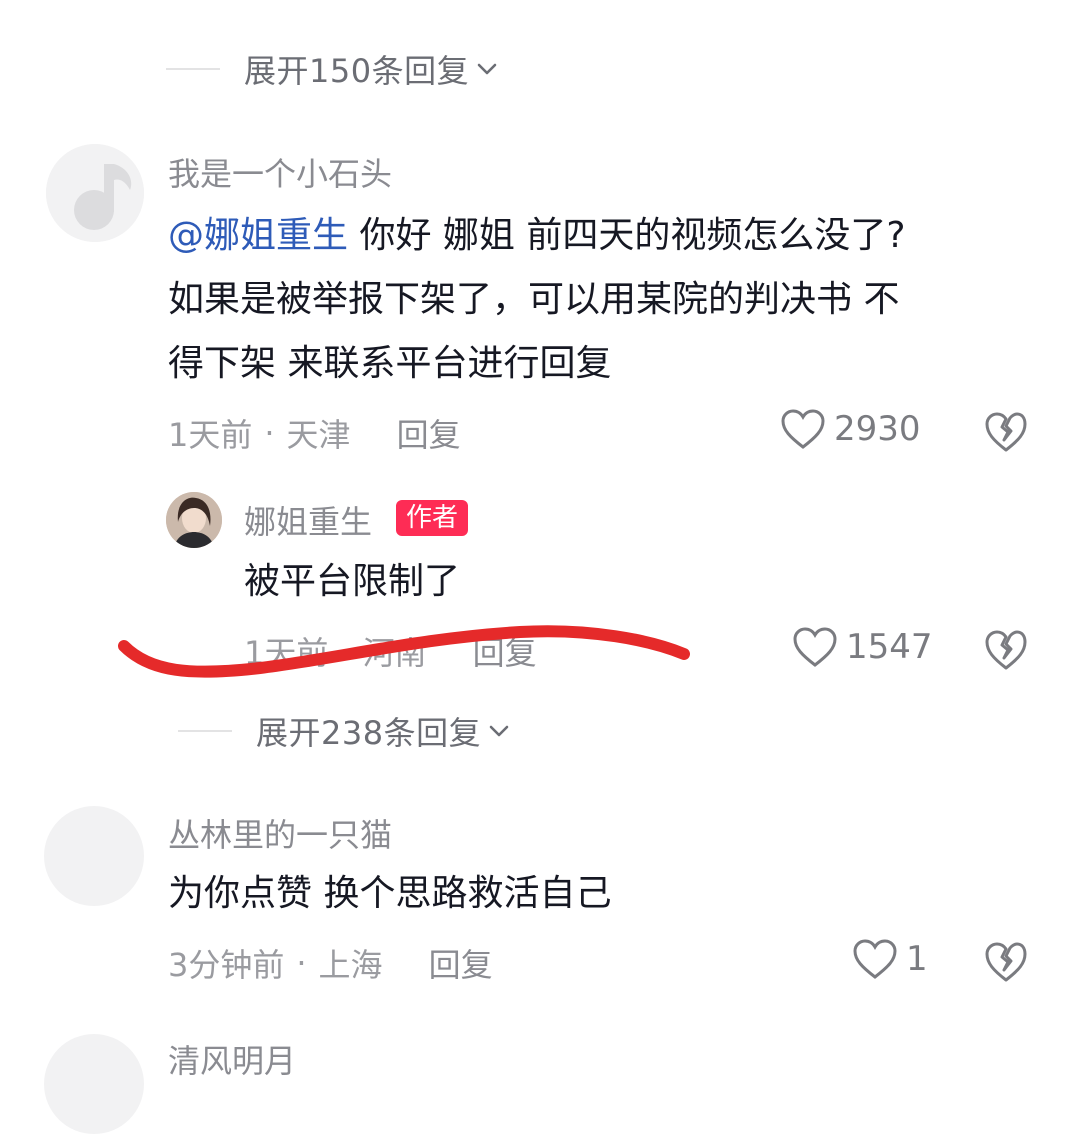 This screenshot has width=1079, height=1134. What do you see at coordinates (432, 518) in the screenshot?
I see `author-badge: 作者` at bounding box center [432, 518].